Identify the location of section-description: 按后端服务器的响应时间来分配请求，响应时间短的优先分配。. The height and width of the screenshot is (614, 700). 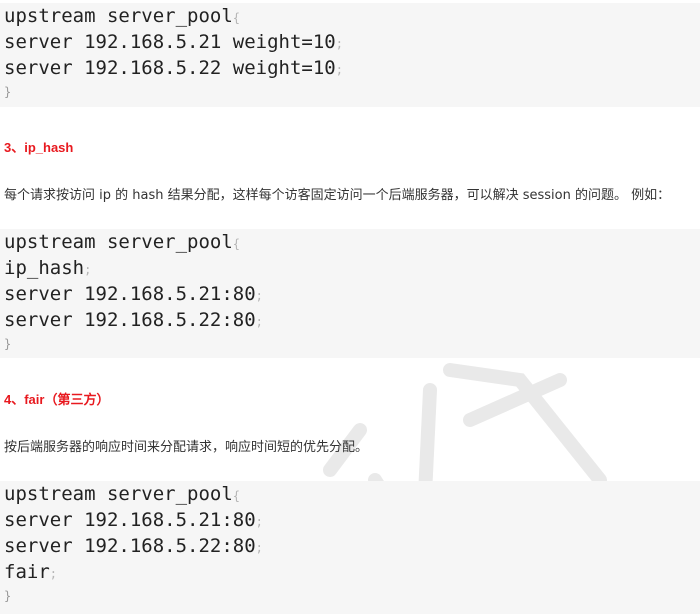
(186, 447).